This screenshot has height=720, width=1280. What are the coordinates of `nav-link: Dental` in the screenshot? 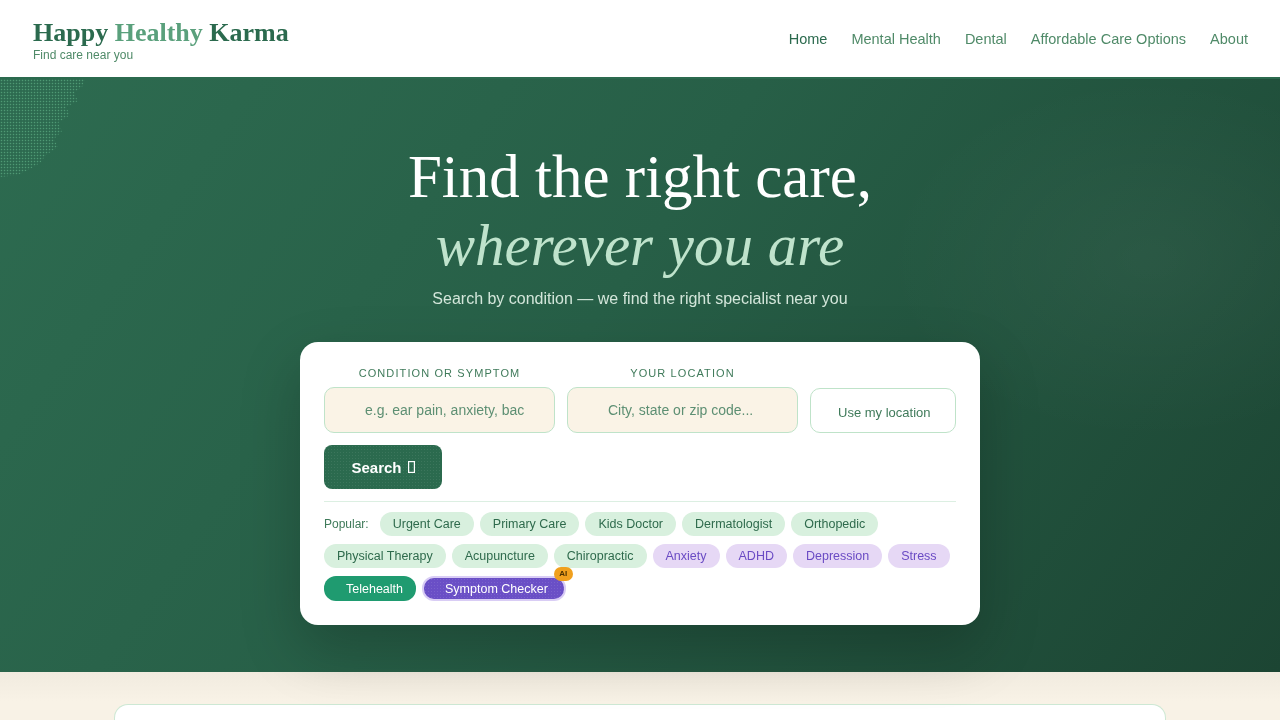 It's located at (985, 38).